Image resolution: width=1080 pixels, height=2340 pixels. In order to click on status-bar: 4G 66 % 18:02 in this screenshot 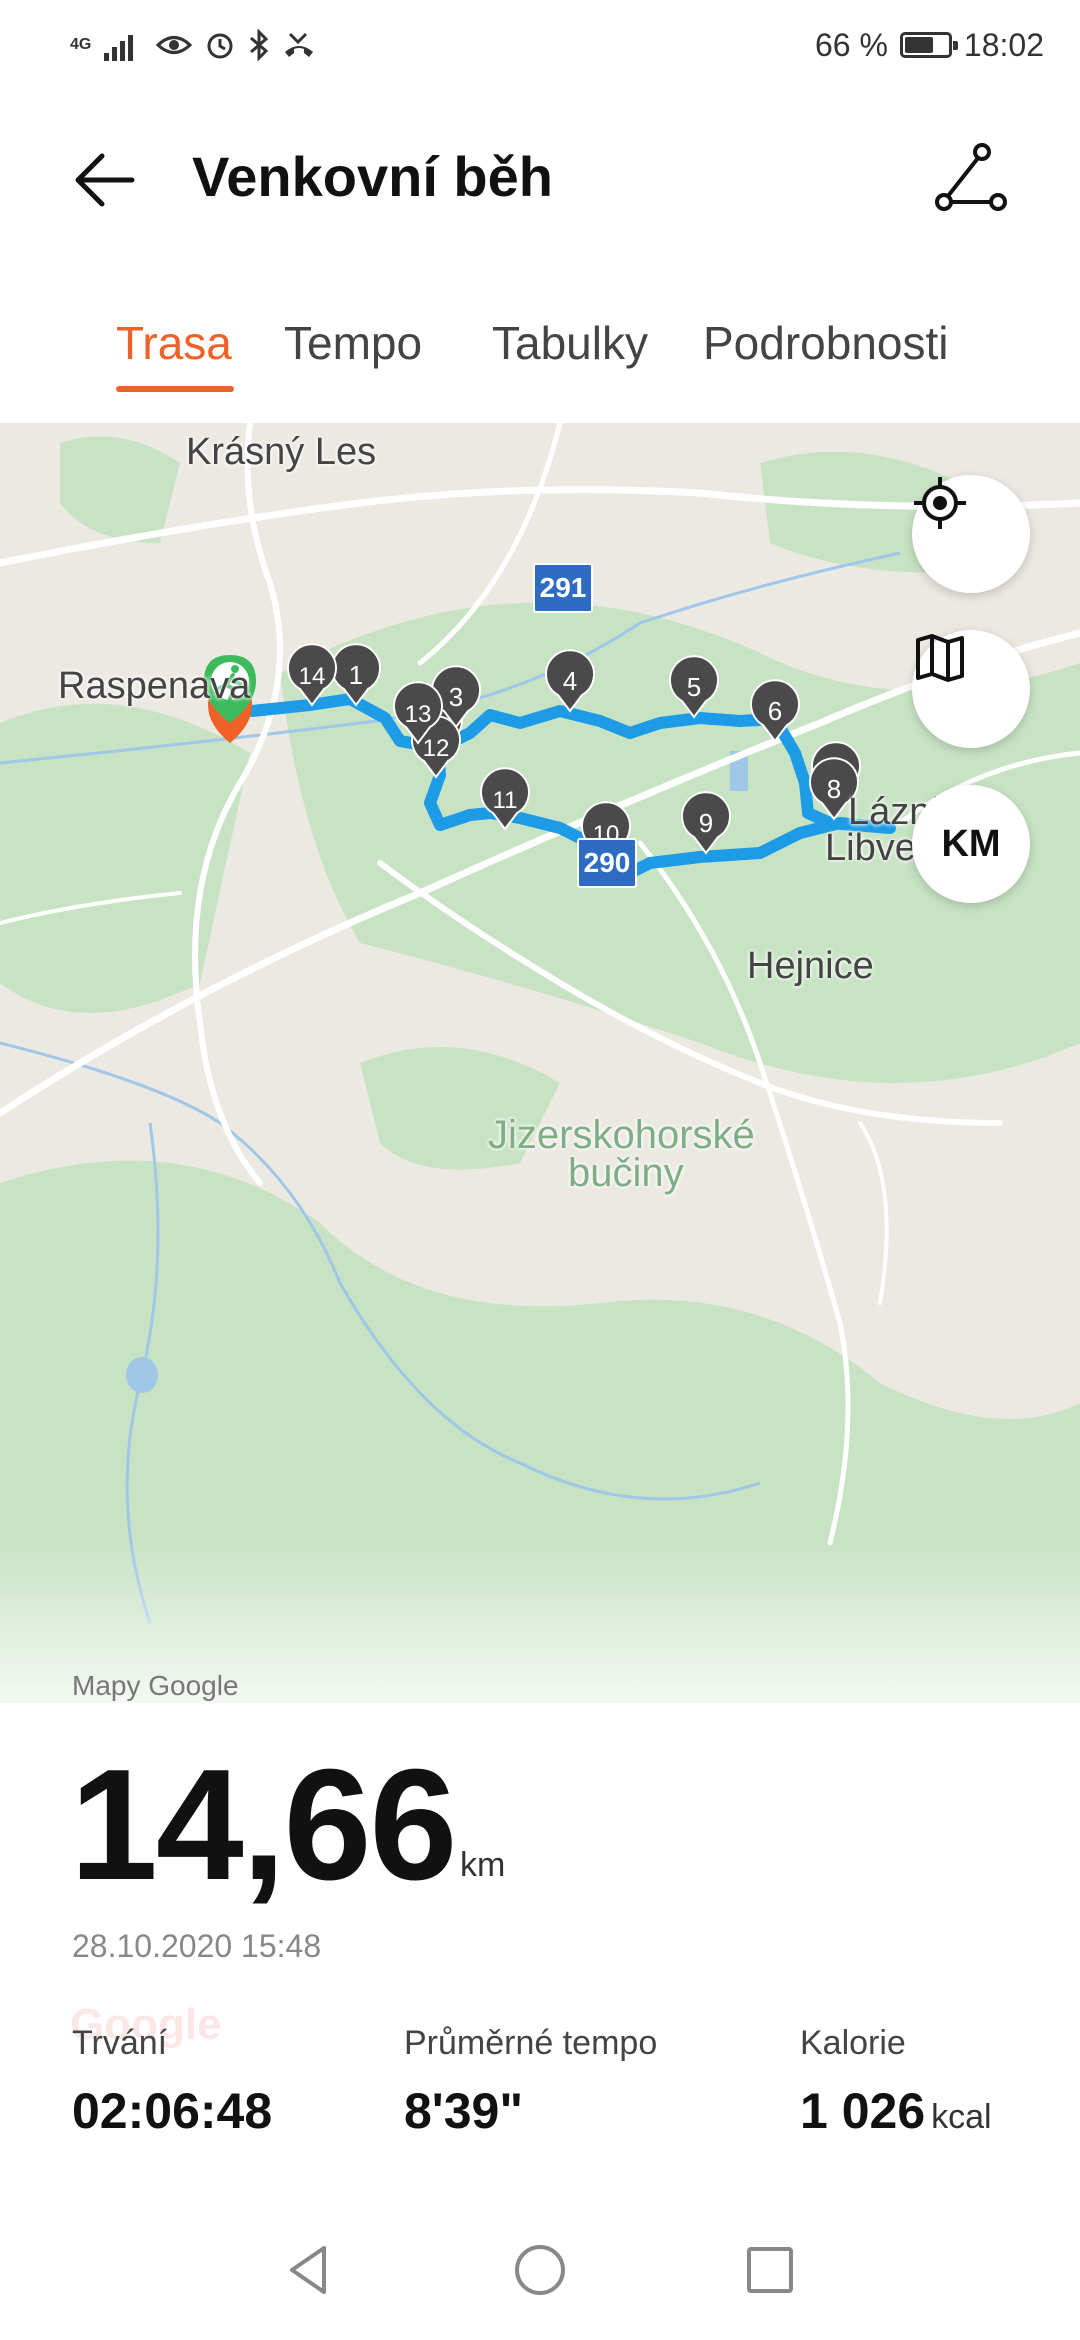, I will do `click(540, 45)`.